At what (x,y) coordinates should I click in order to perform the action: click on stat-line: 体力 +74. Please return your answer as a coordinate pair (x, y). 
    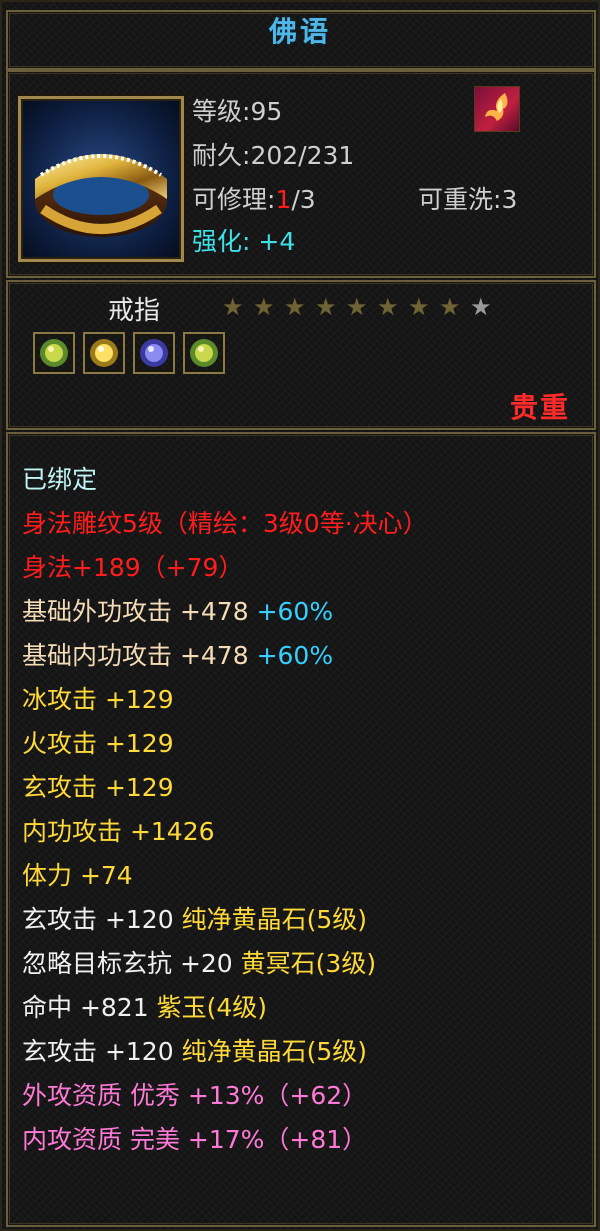
    Looking at the image, I should click on (77, 874).